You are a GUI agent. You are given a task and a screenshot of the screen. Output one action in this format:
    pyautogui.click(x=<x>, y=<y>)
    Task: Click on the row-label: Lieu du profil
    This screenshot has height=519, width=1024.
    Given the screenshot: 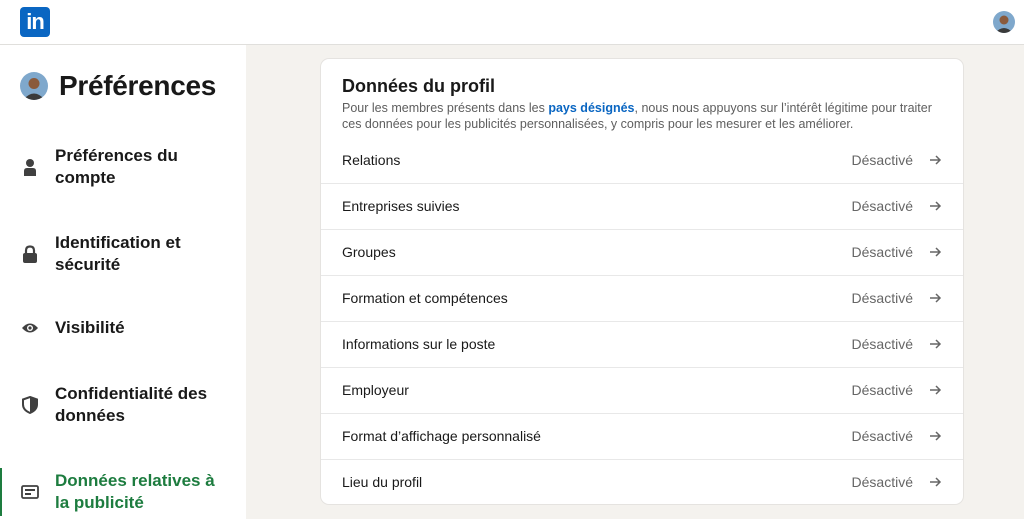 What is the action you would take?
    pyautogui.click(x=382, y=482)
    